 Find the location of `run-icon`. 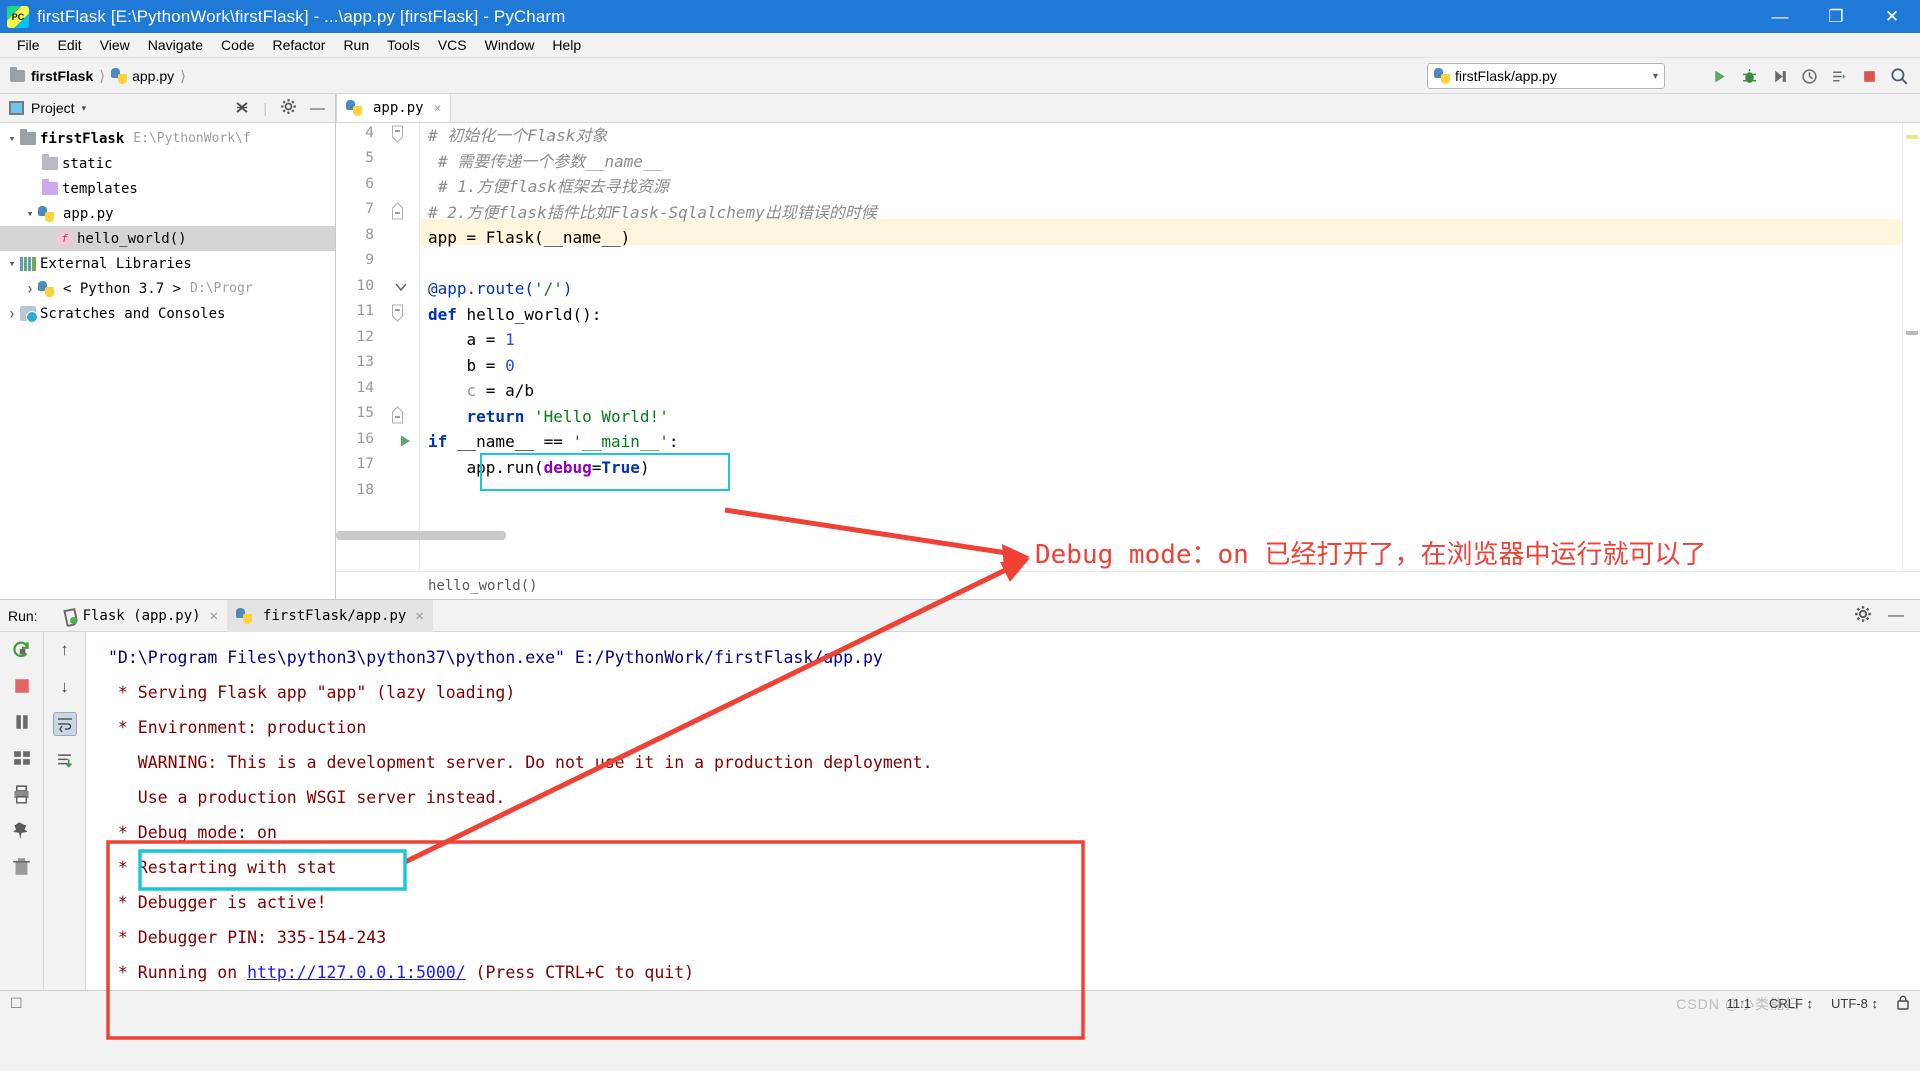

run-icon is located at coordinates (1719, 76).